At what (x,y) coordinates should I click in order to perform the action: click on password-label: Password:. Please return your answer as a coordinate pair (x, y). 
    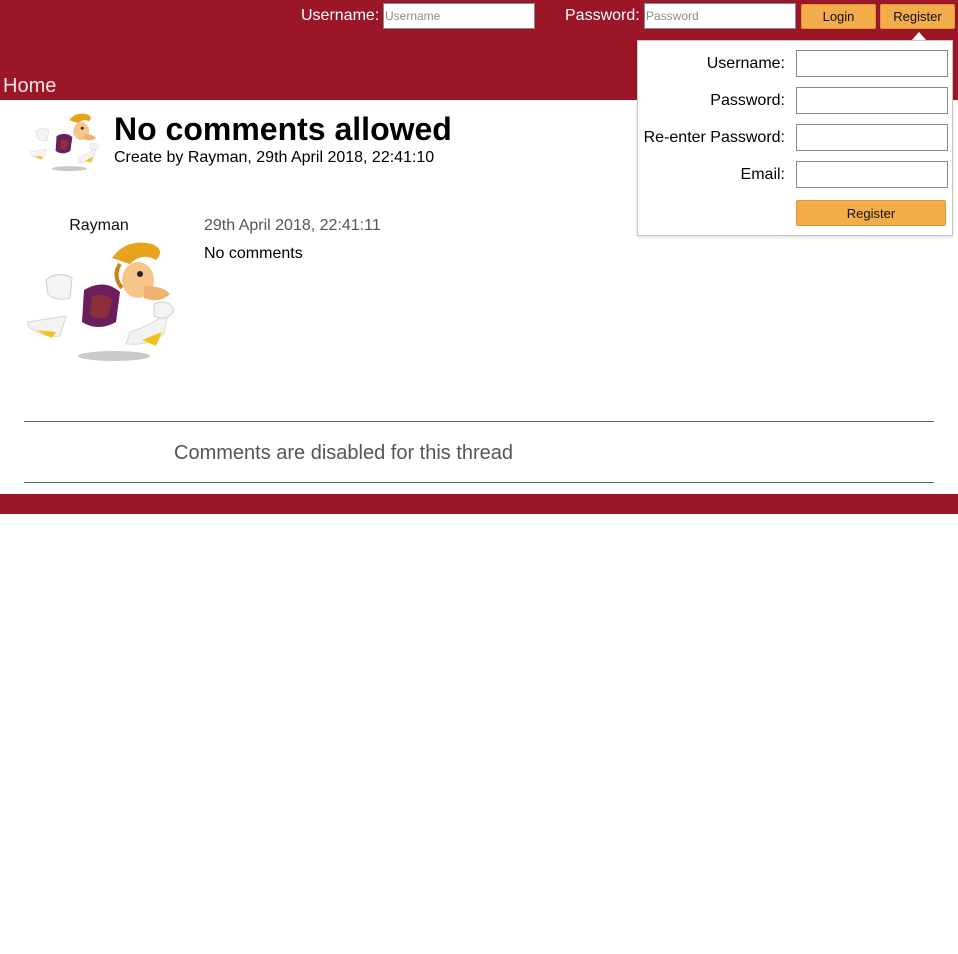
    Looking at the image, I should click on (602, 15).